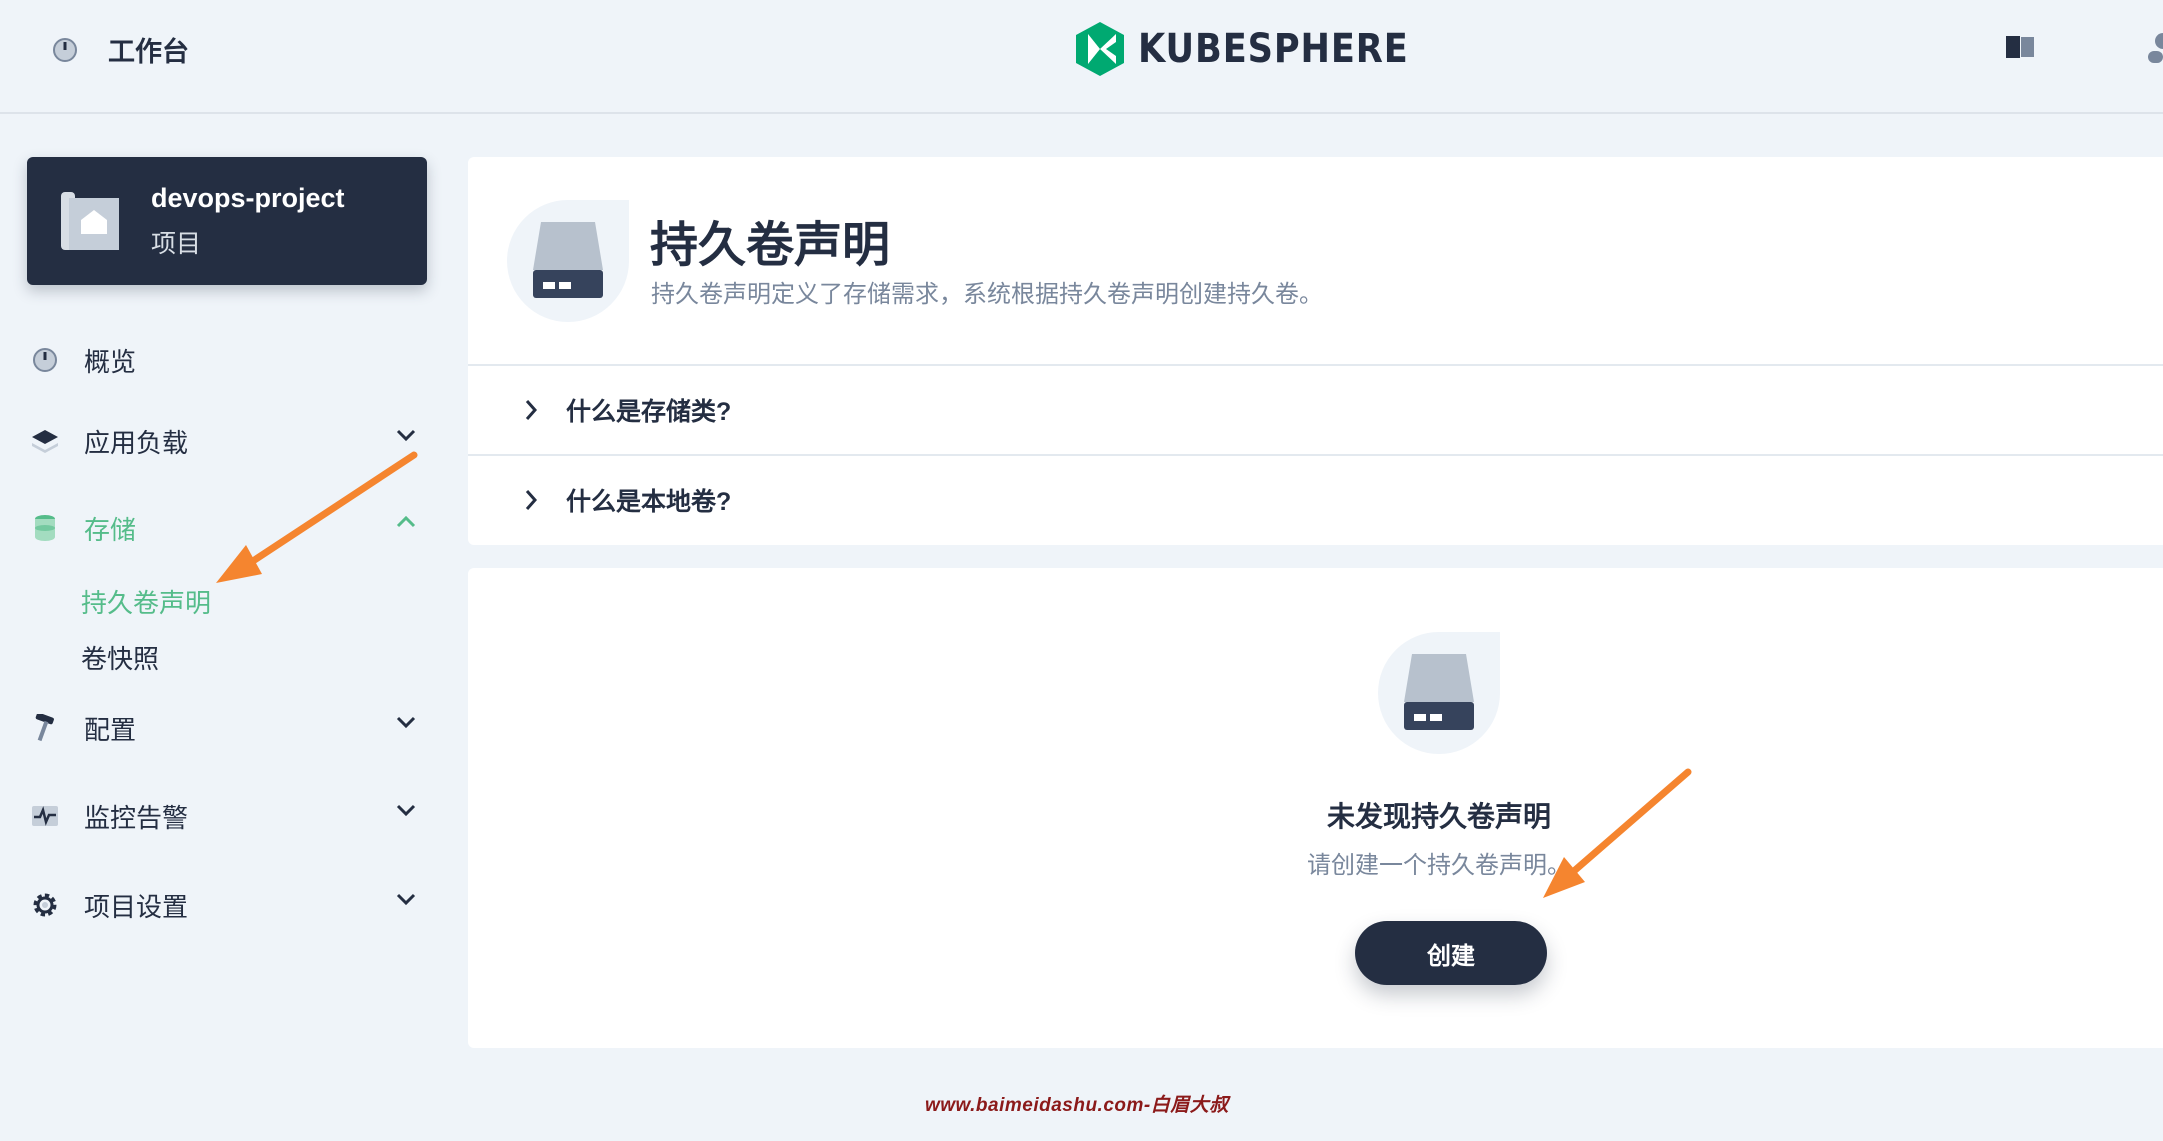 This screenshot has height=1141, width=2163. Describe the element at coordinates (110, 361) in the screenshot. I see `sidebar-item-label: 概览` at that location.